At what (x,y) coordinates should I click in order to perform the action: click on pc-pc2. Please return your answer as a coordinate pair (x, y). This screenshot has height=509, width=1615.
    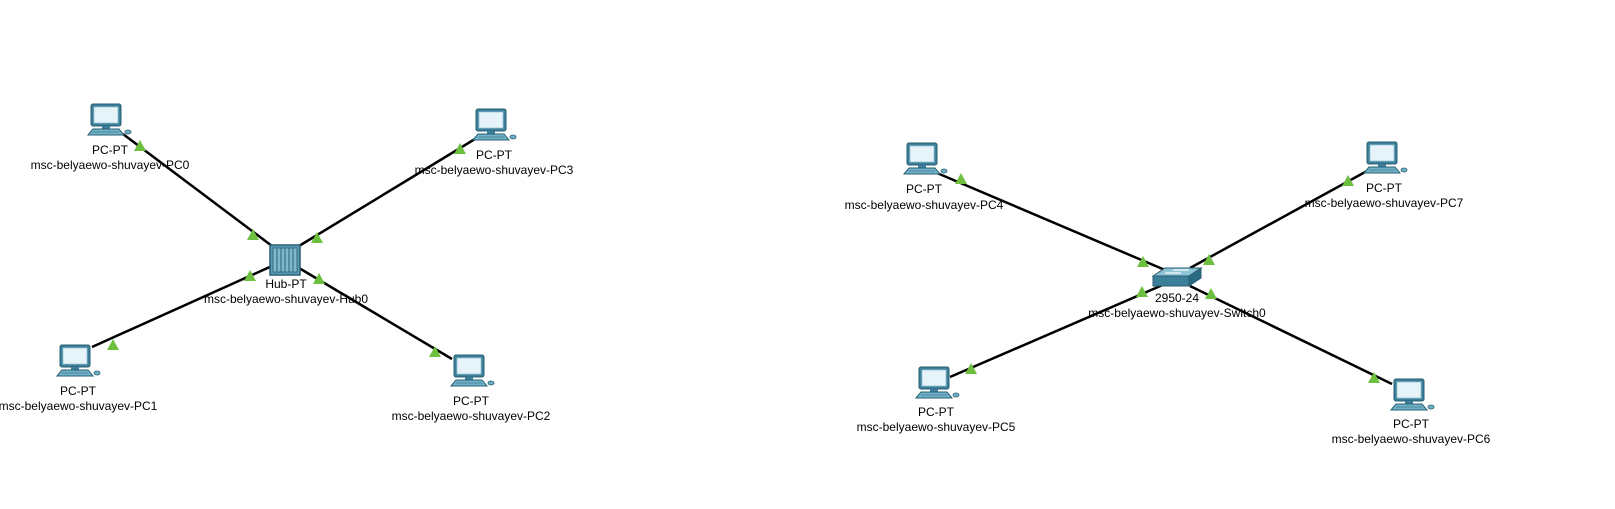
    Looking at the image, I should click on (472, 370).